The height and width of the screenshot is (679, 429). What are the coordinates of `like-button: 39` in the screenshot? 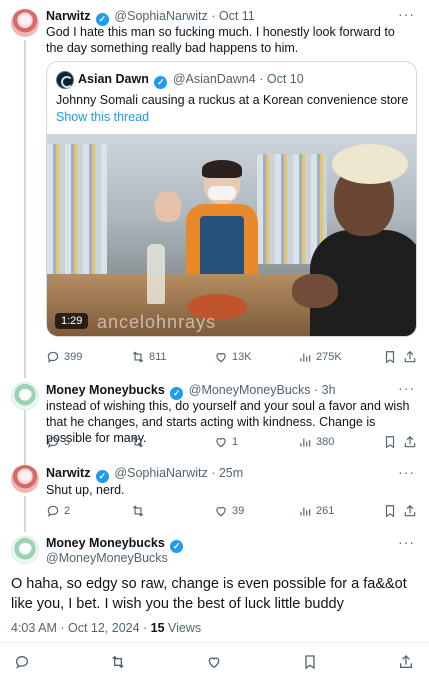 It's located at (229, 511).